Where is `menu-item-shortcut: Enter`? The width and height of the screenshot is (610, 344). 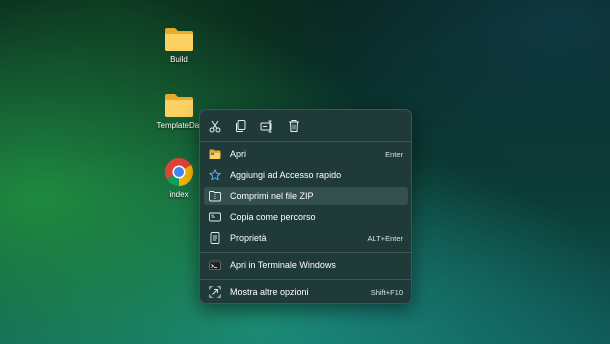 menu-item-shortcut: Enter is located at coordinates (394, 154).